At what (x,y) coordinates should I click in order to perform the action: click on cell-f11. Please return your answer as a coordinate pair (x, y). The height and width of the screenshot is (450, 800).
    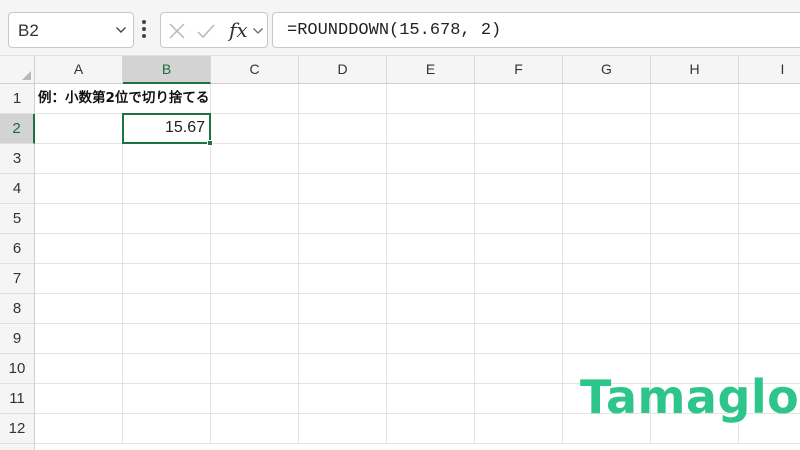
    Looking at the image, I should click on (519, 399).